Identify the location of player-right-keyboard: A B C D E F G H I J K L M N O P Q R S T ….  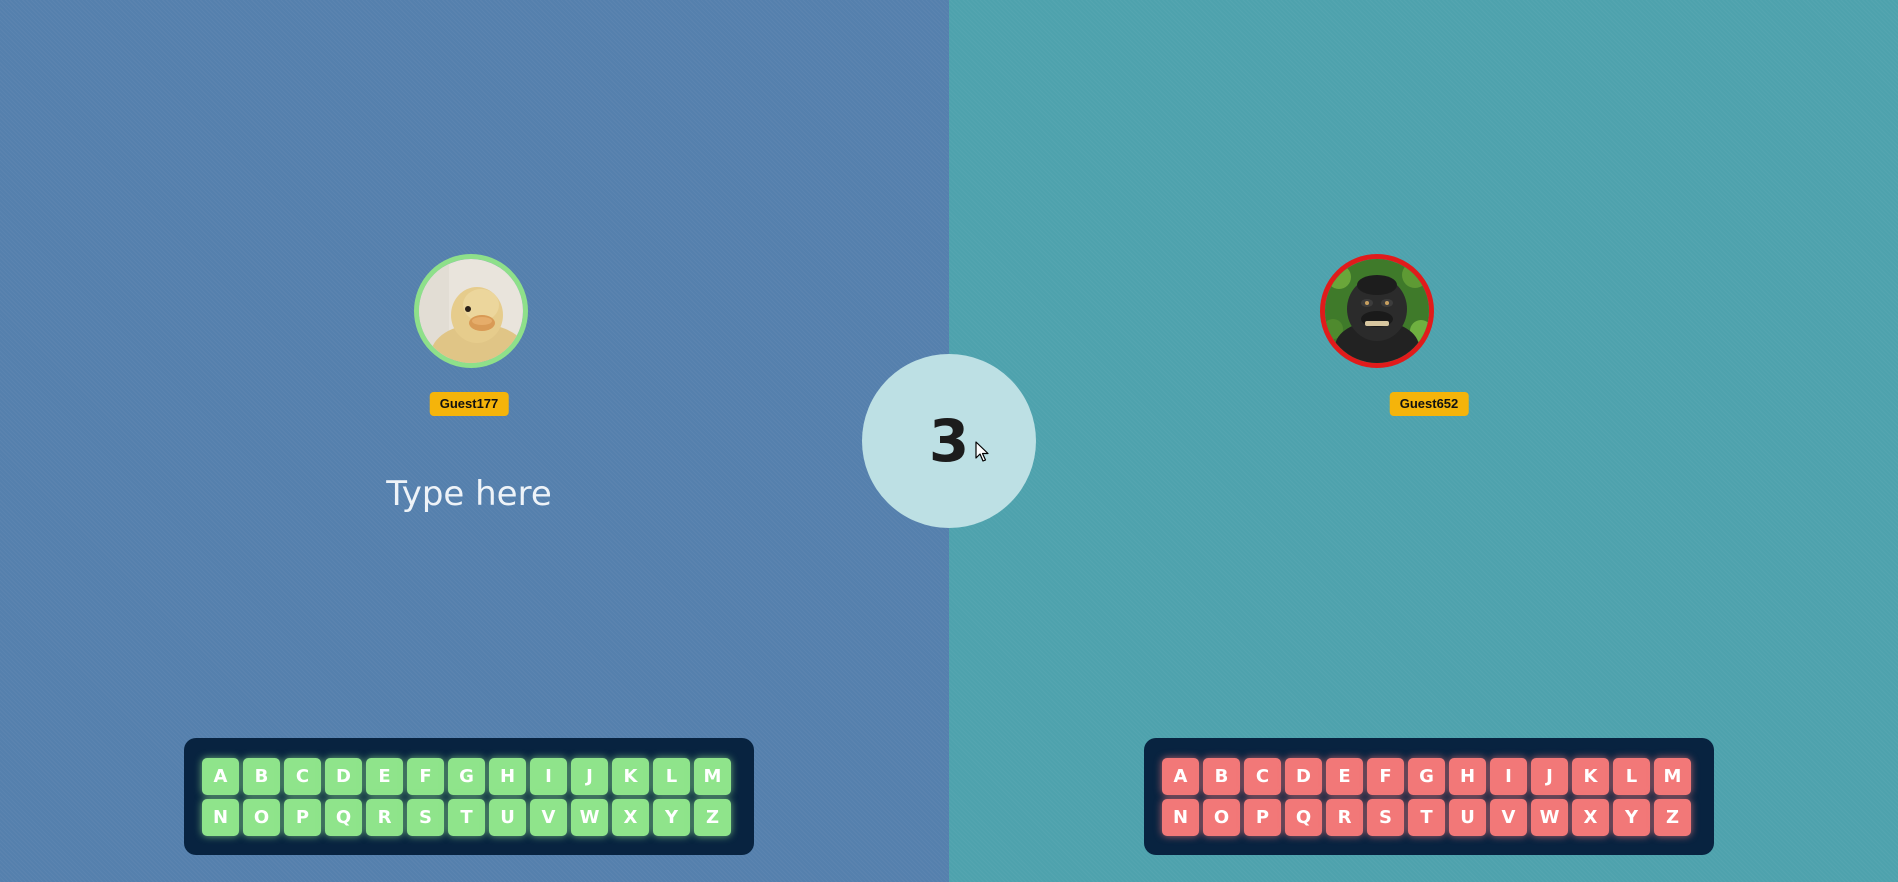
(1429, 796).